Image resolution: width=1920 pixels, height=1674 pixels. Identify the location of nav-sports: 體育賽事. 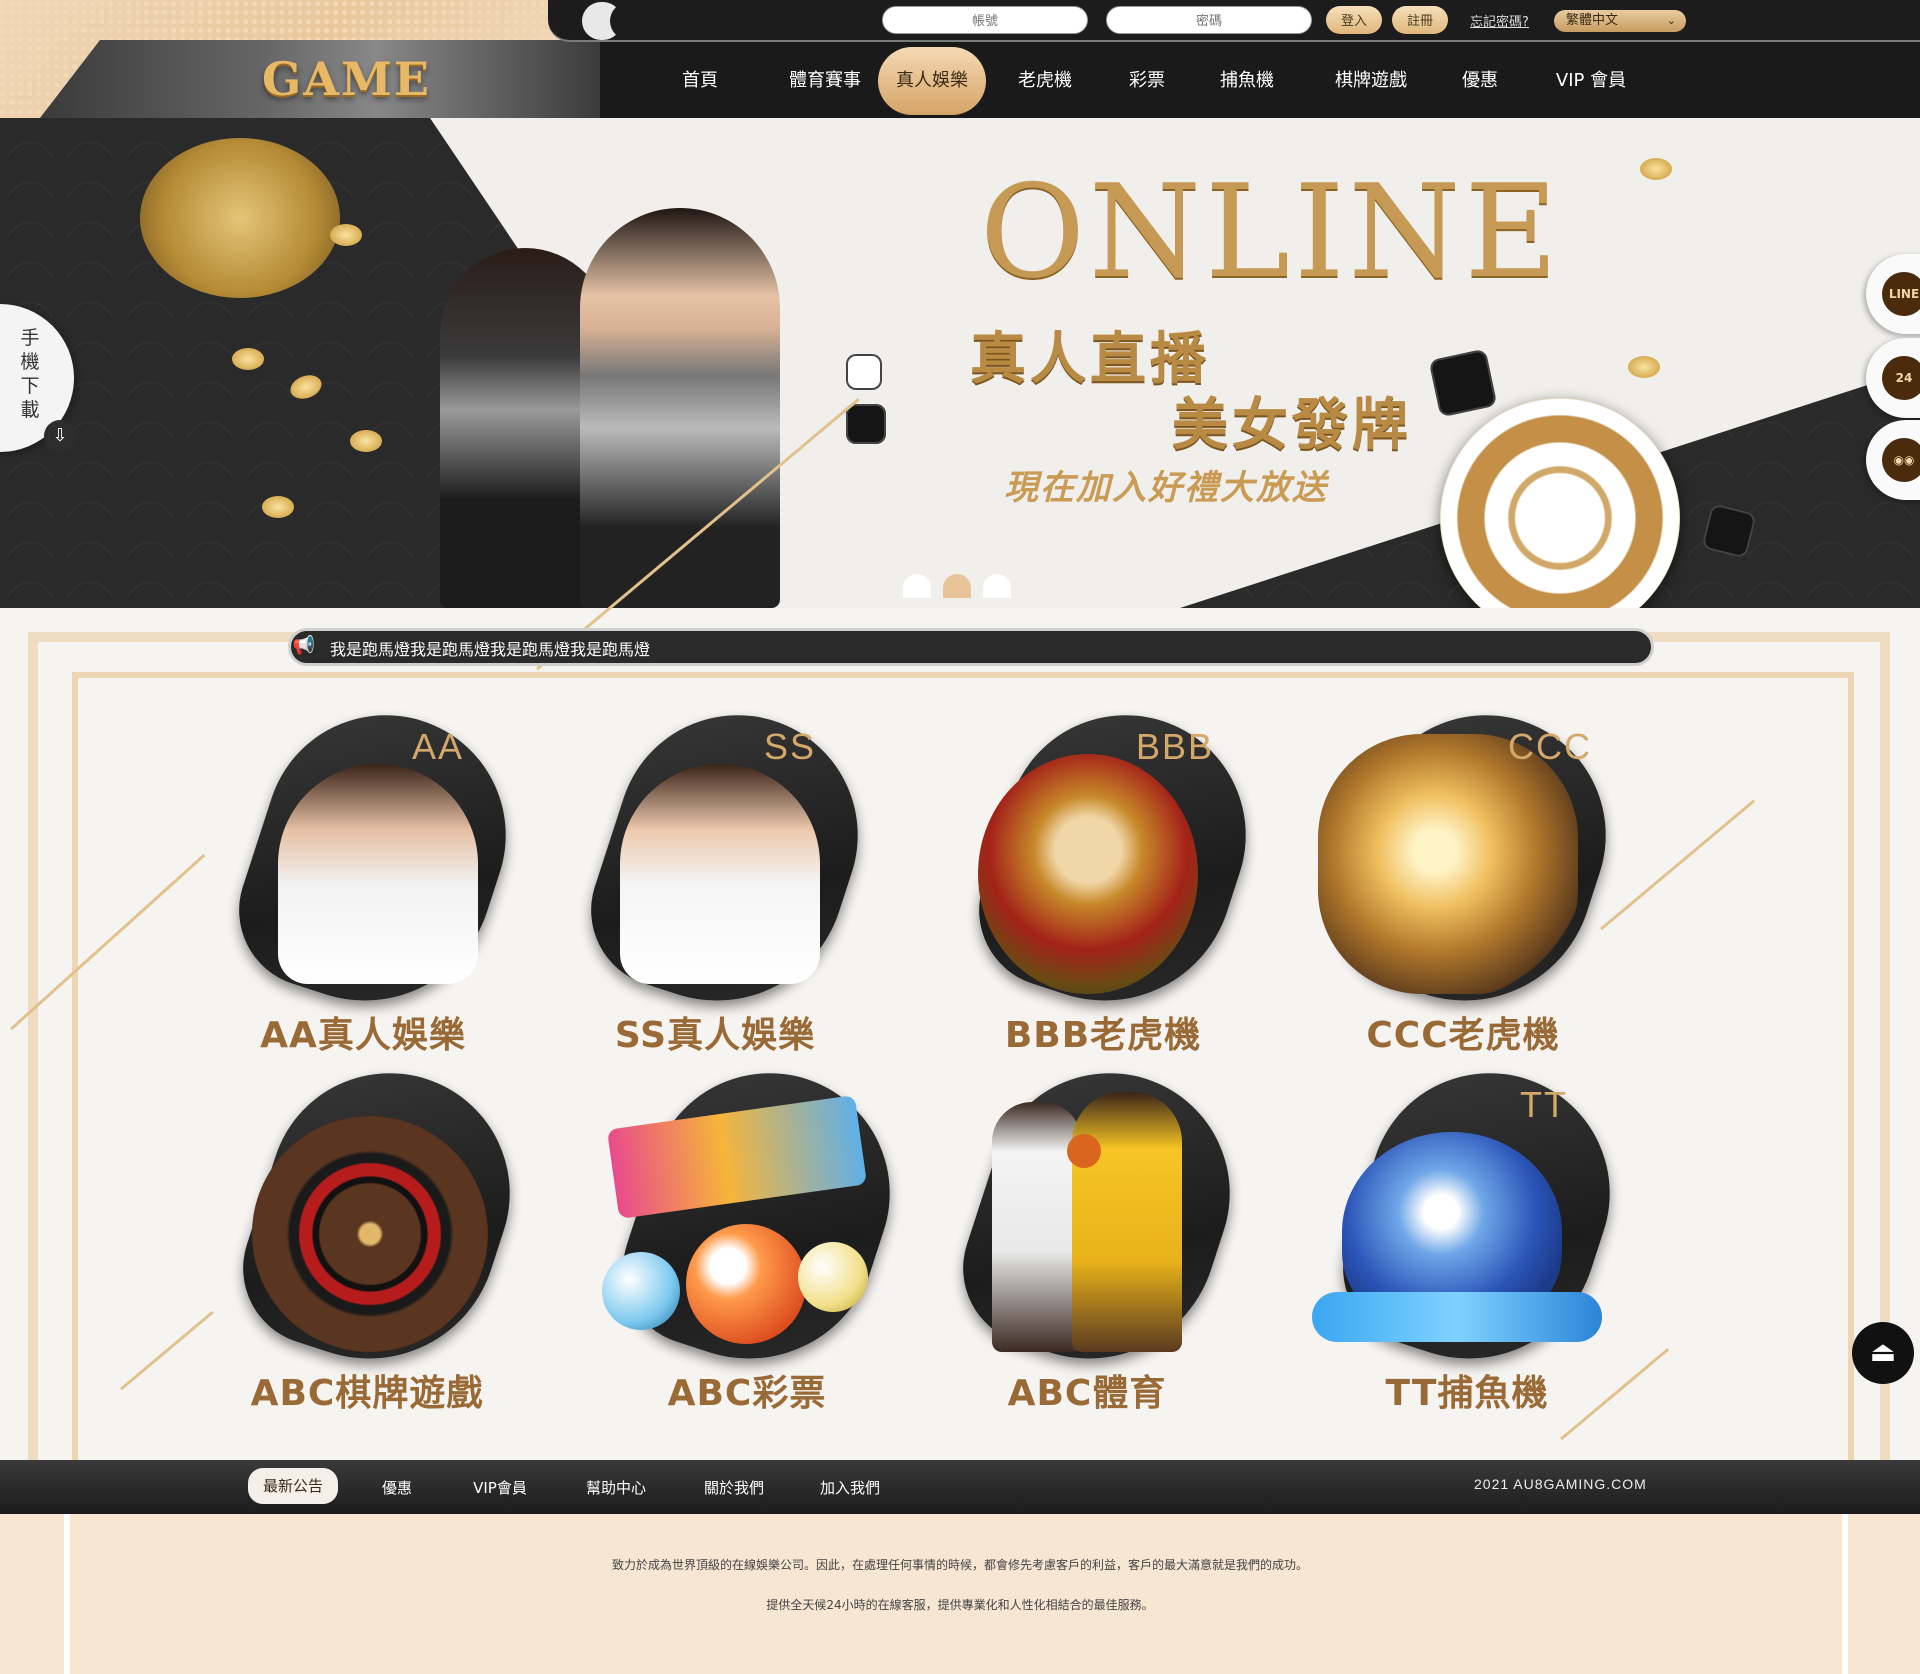
(825, 81).